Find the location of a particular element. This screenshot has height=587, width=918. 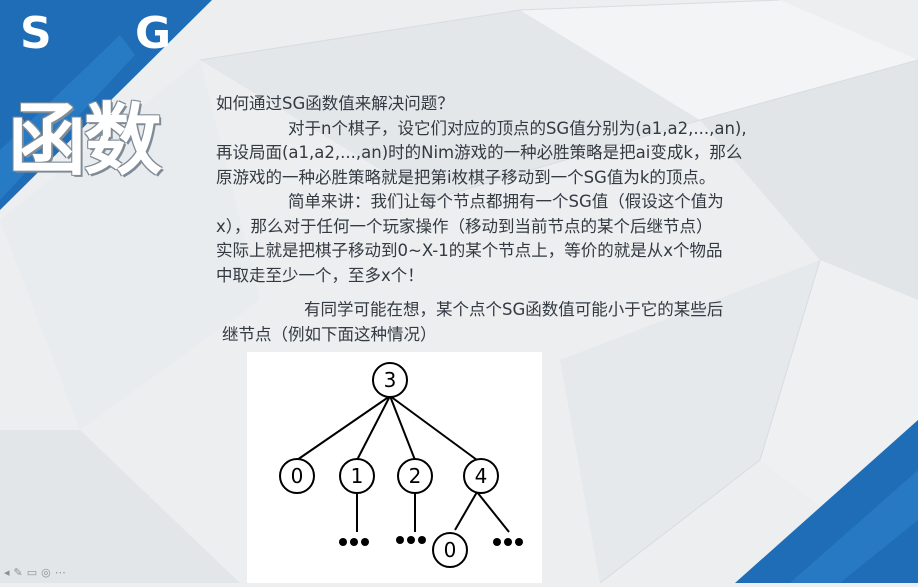

question-heading: 如何通过SG函数值来解决问题？ is located at coordinates (335, 103).